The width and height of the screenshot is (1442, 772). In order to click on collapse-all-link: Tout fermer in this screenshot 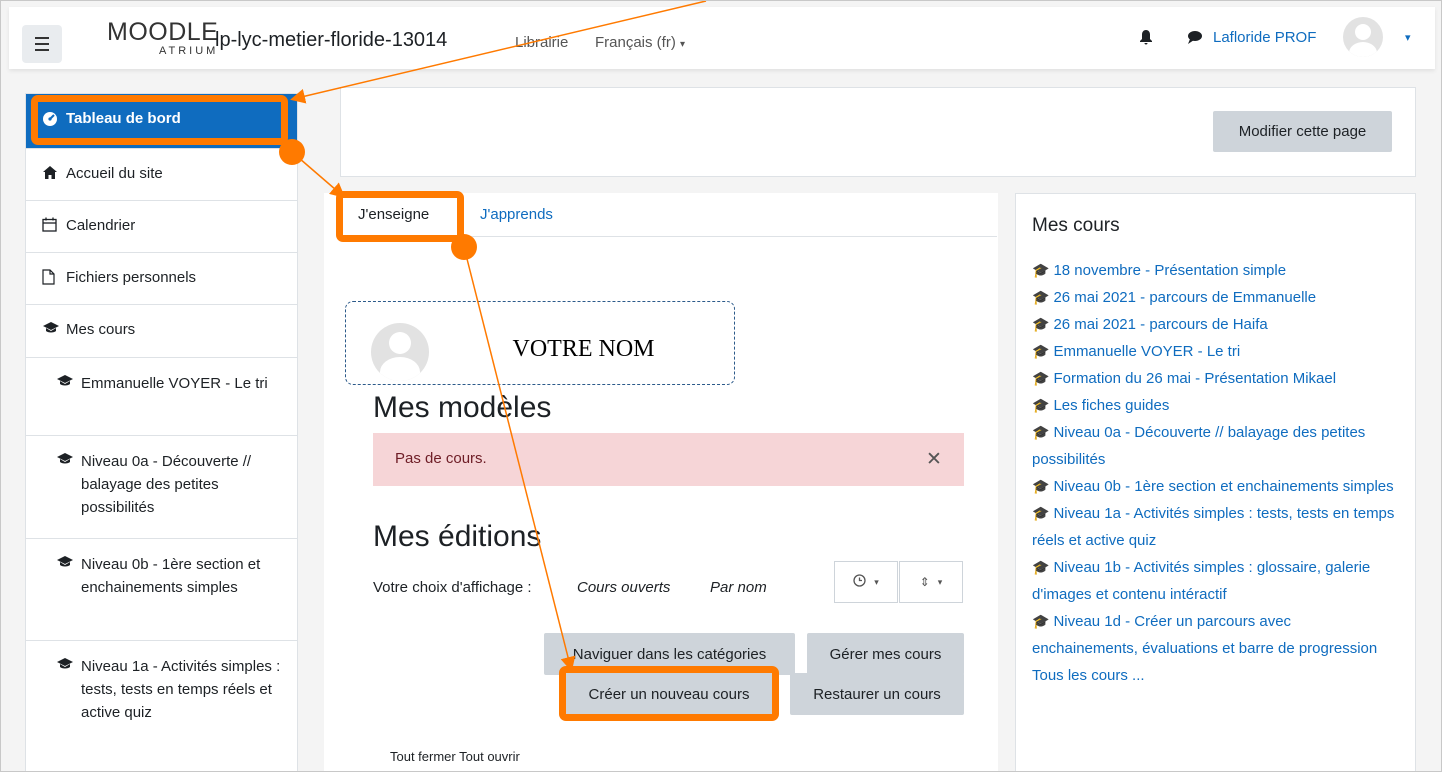, I will do `click(423, 756)`.